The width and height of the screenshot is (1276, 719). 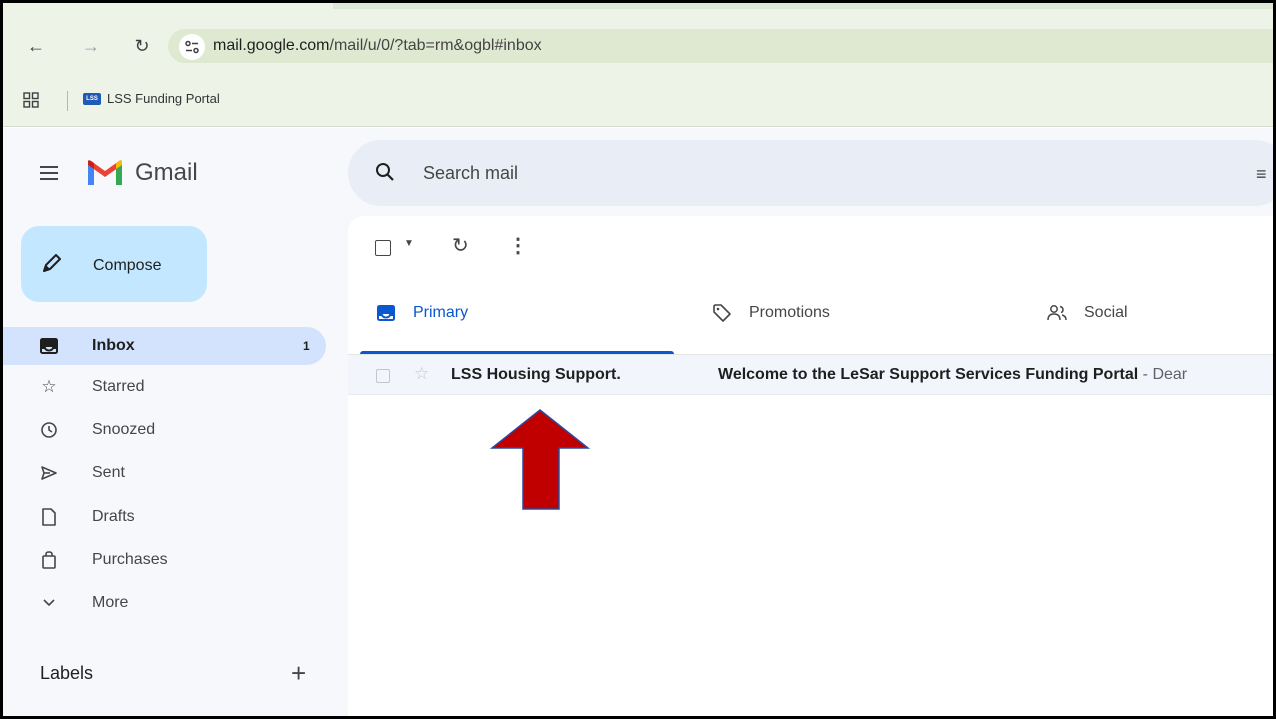 I want to click on search-input: Search mail, so click(x=470, y=173).